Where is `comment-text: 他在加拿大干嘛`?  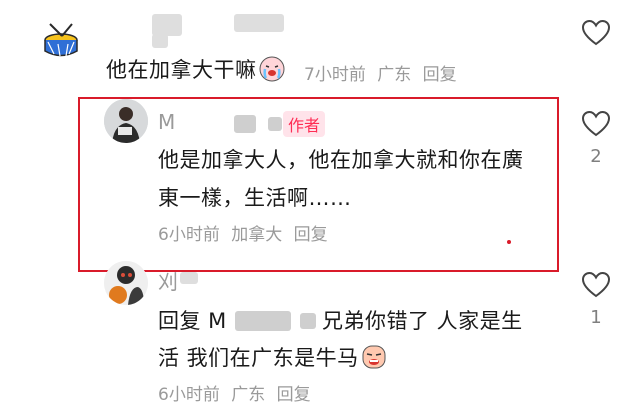
comment-text: 他在加拿大干嘛 is located at coordinates (195, 70).